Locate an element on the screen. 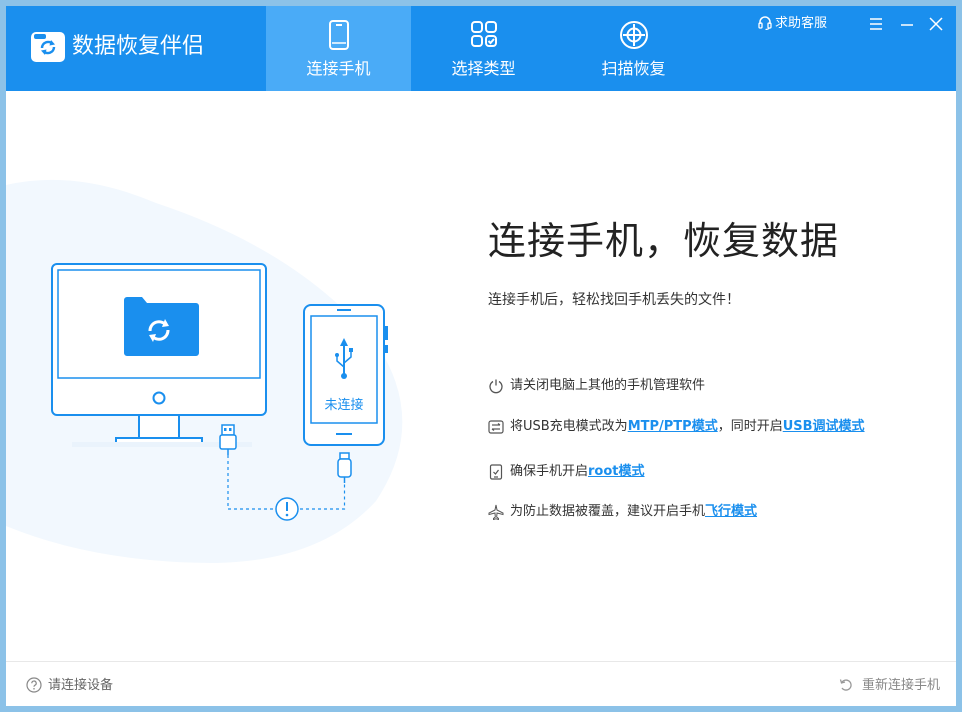 This screenshot has width=962, height=712. warning-icon is located at coordinates (287, 509).